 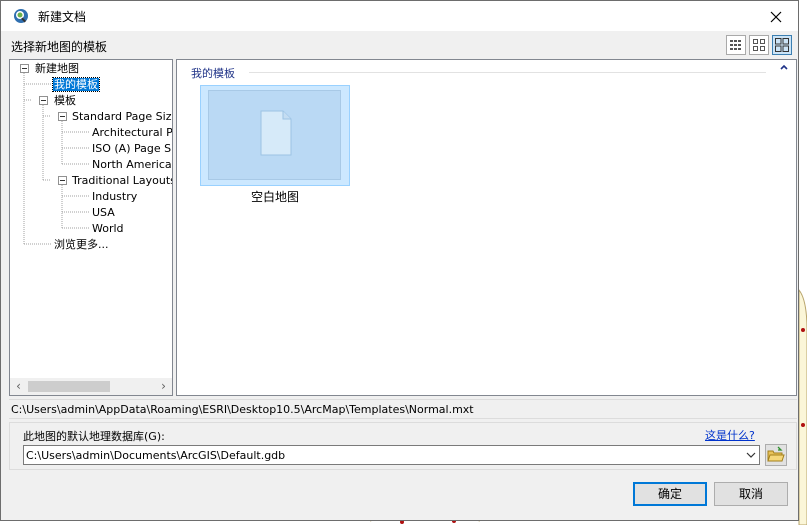 I want to click on medium-icons-view-icon, so click(x=759, y=45).